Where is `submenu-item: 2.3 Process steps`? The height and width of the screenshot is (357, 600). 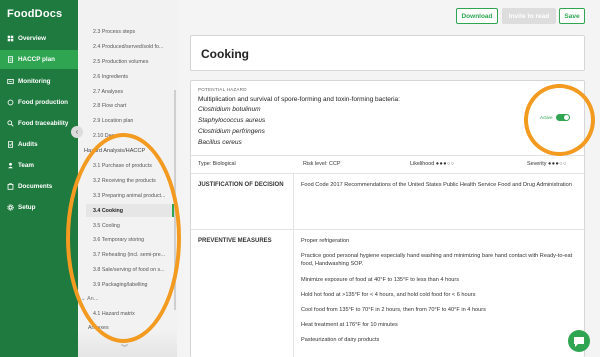
submenu-item: 2.3 Process steps is located at coordinates (114, 32).